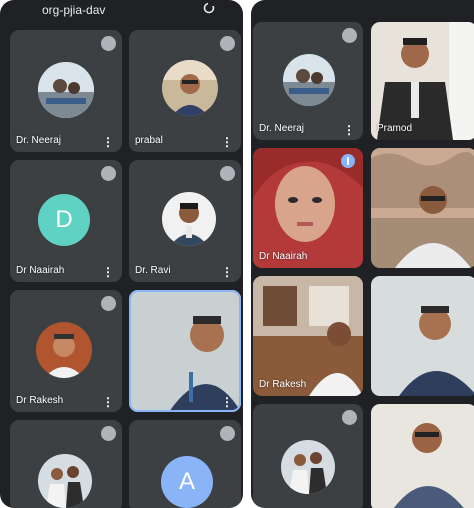  Describe the element at coordinates (308, 208) in the screenshot. I see `participant-video-tile: Dr Naairah` at that location.